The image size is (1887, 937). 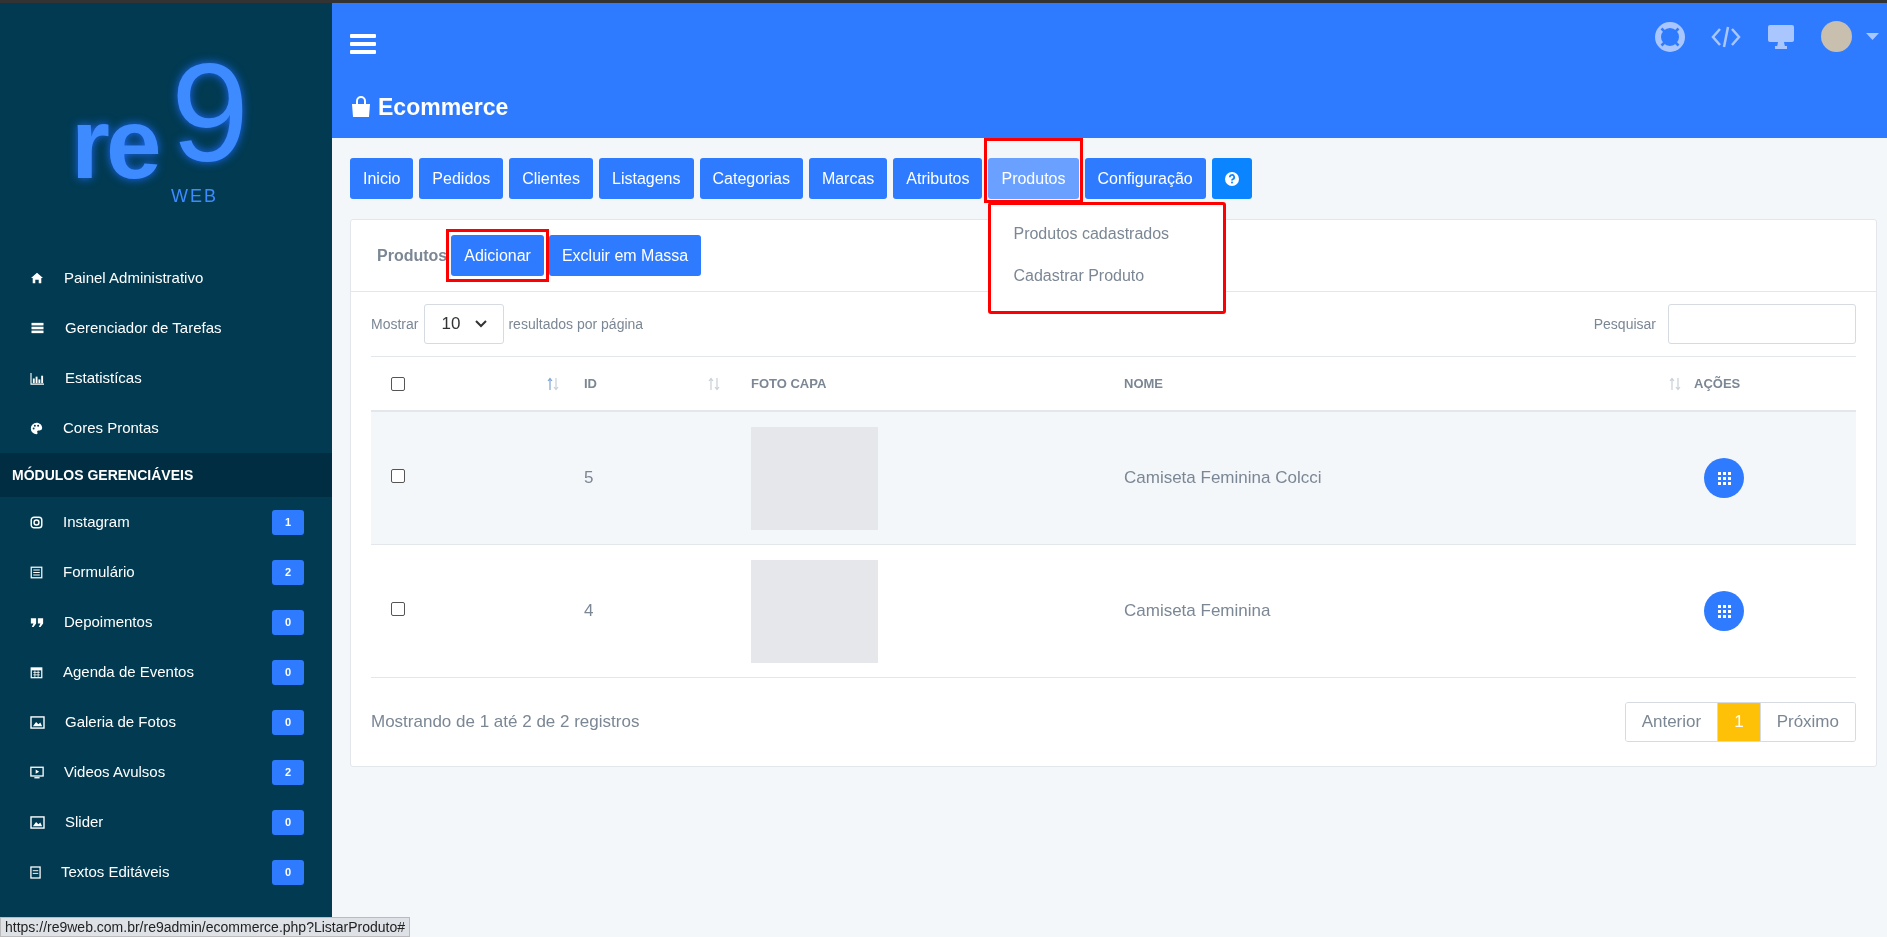 What do you see at coordinates (646, 178) in the screenshot?
I see `nav-tab: Listagens` at bounding box center [646, 178].